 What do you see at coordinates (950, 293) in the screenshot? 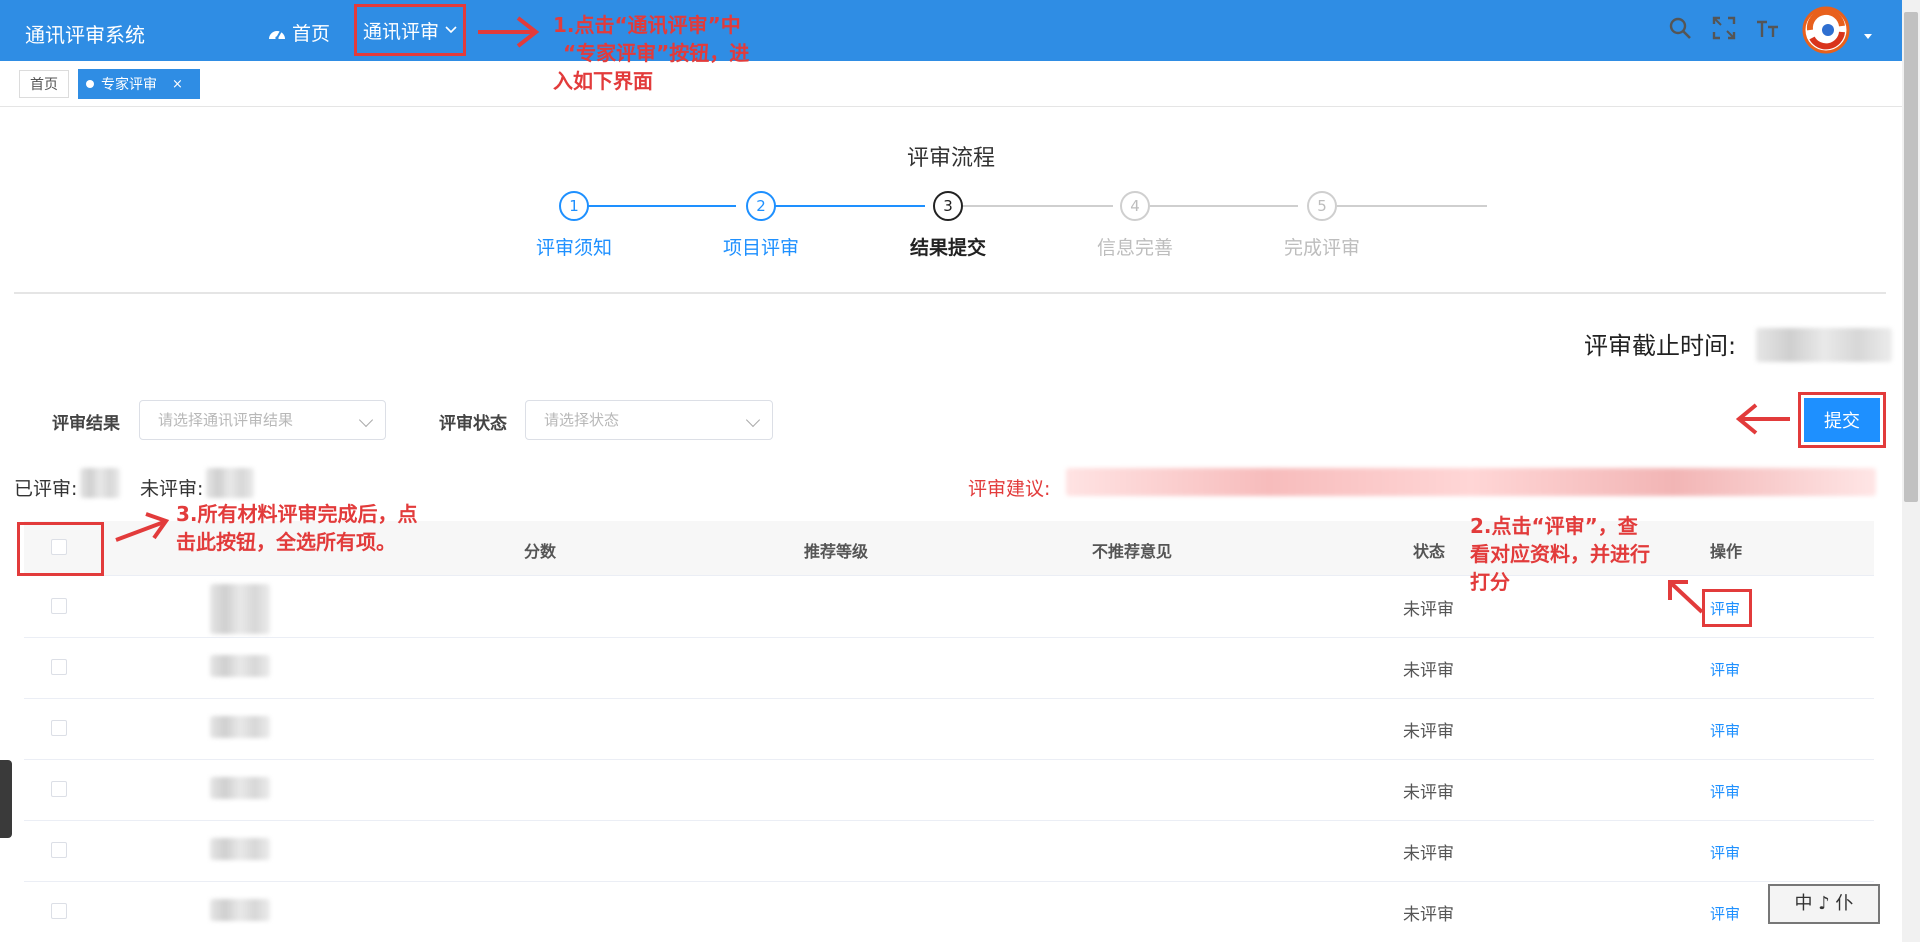
I see `section-divider` at bounding box center [950, 293].